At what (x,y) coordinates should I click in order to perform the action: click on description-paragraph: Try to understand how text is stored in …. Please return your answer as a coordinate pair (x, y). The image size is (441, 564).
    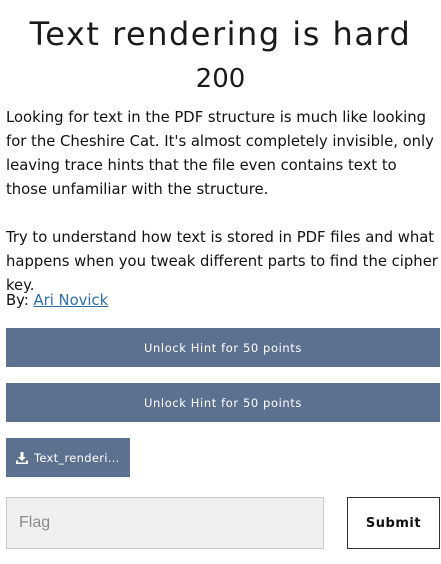
    Looking at the image, I should click on (222, 261).